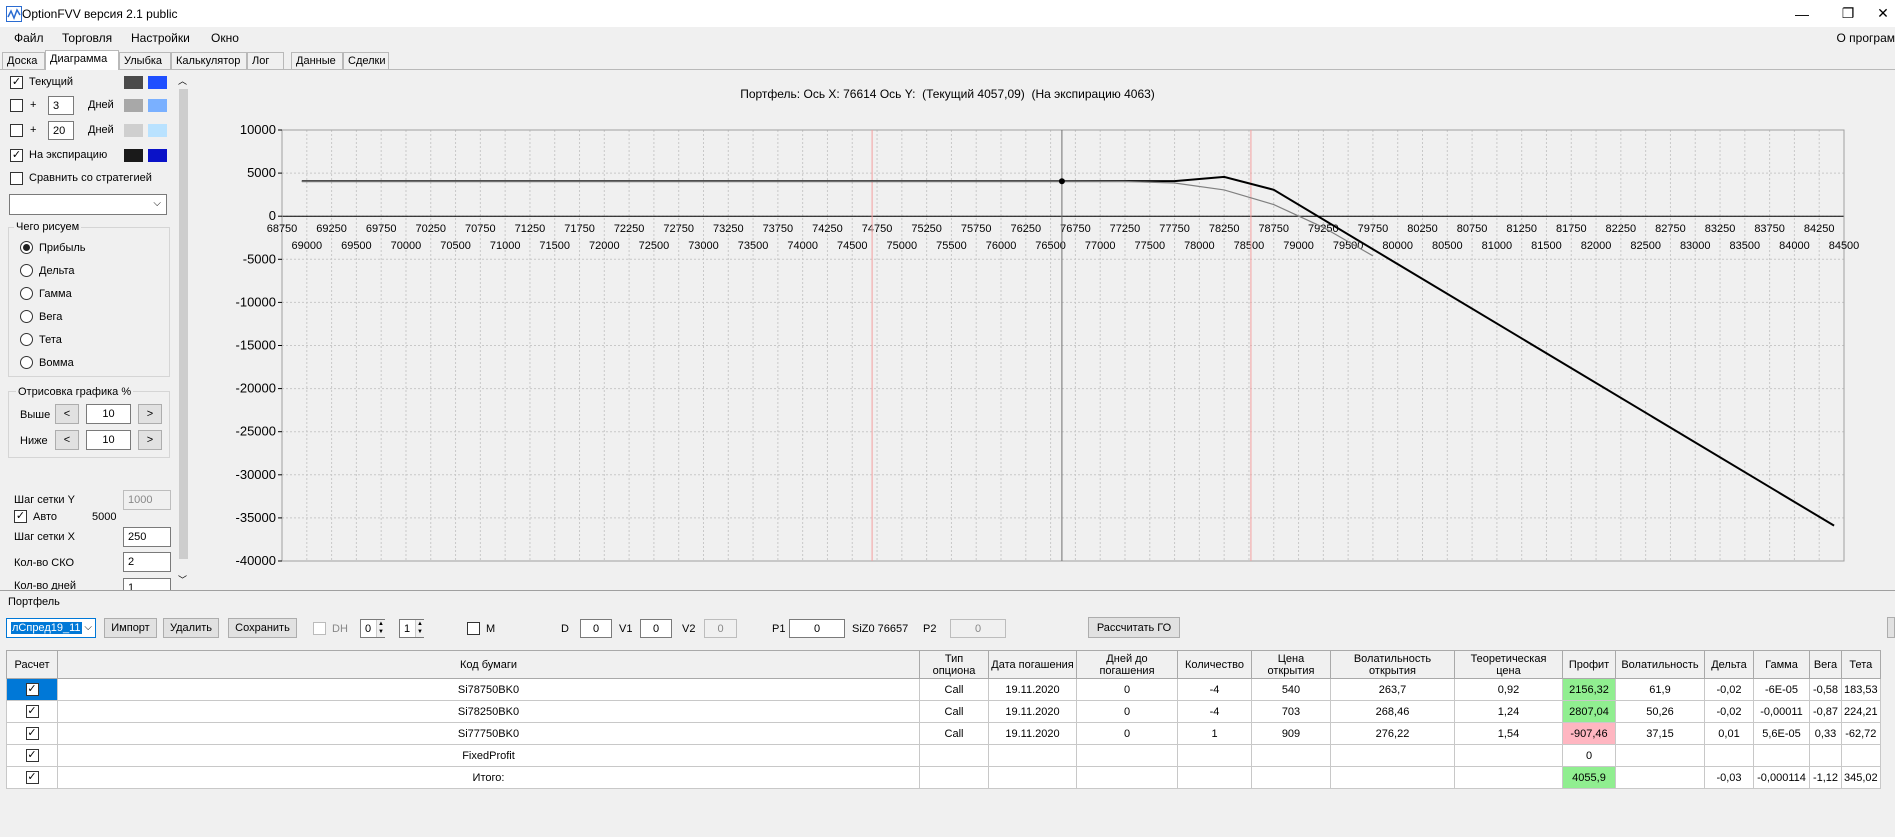  I want to click on x-tick-label: 82750, so click(1670, 229).